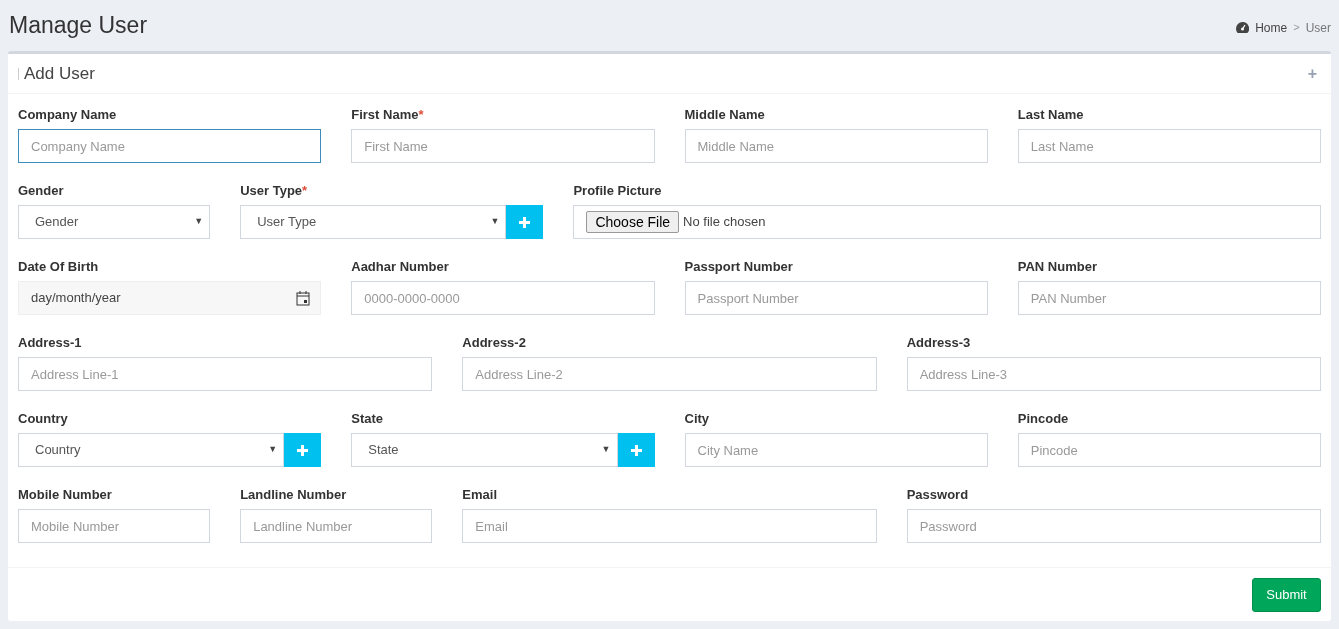 The height and width of the screenshot is (629, 1339). I want to click on field-label: Last Name, so click(1050, 114).